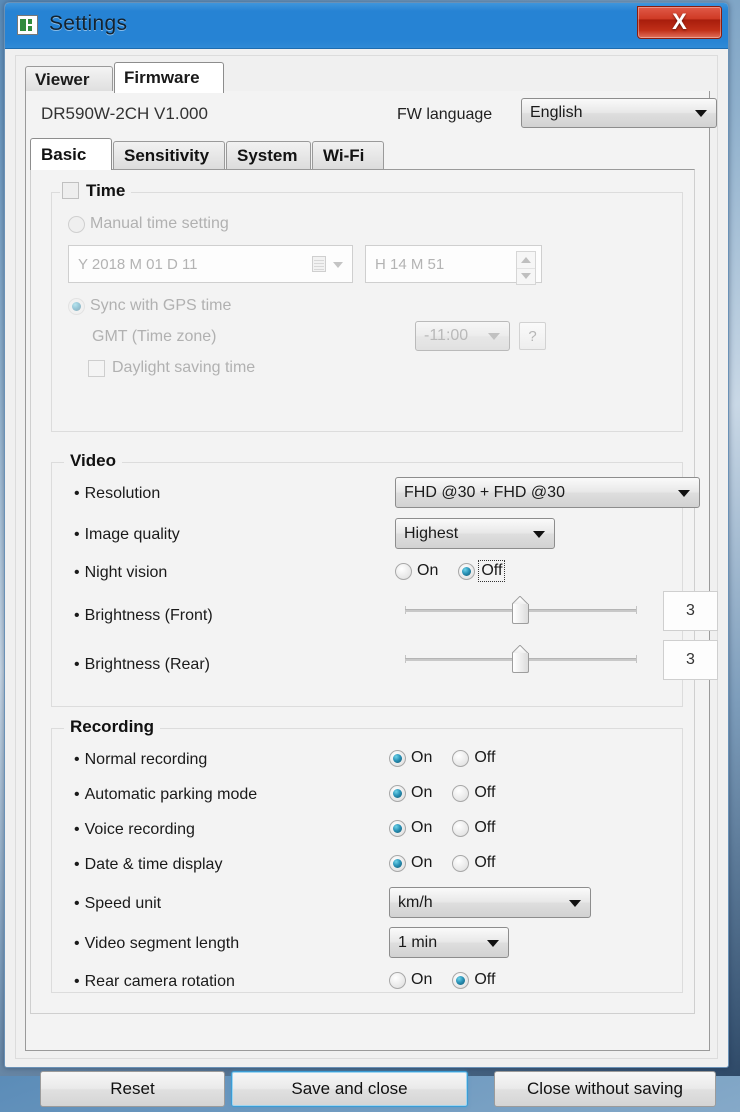 This screenshot has height=1112, width=740. What do you see at coordinates (556, 112) in the screenshot?
I see `fw-language-value: English` at bounding box center [556, 112].